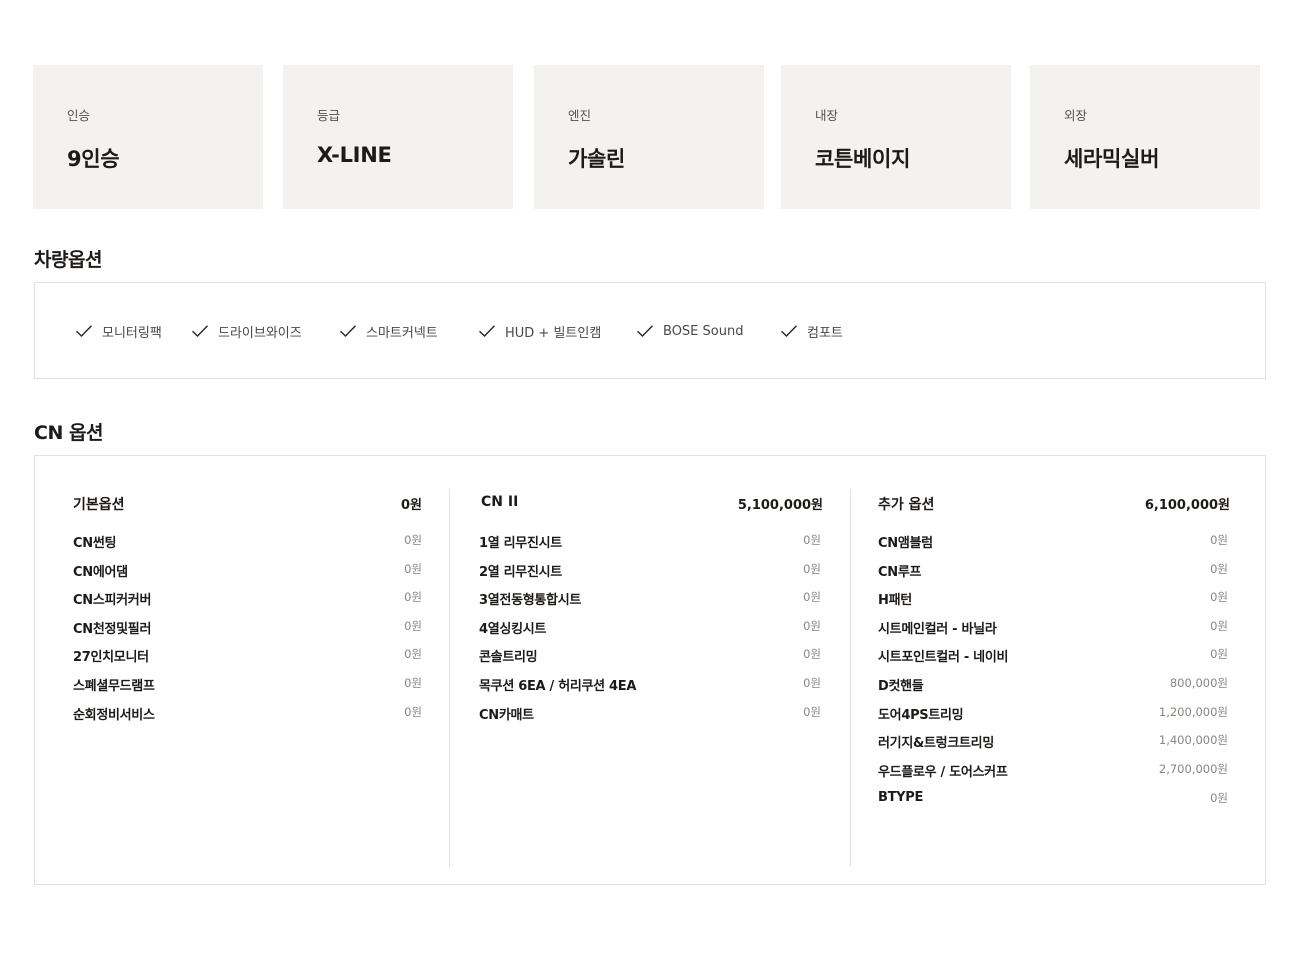 This screenshot has height=957, width=1300. Describe the element at coordinates (93, 159) in the screenshot. I see `spec-value: 9인승` at that location.